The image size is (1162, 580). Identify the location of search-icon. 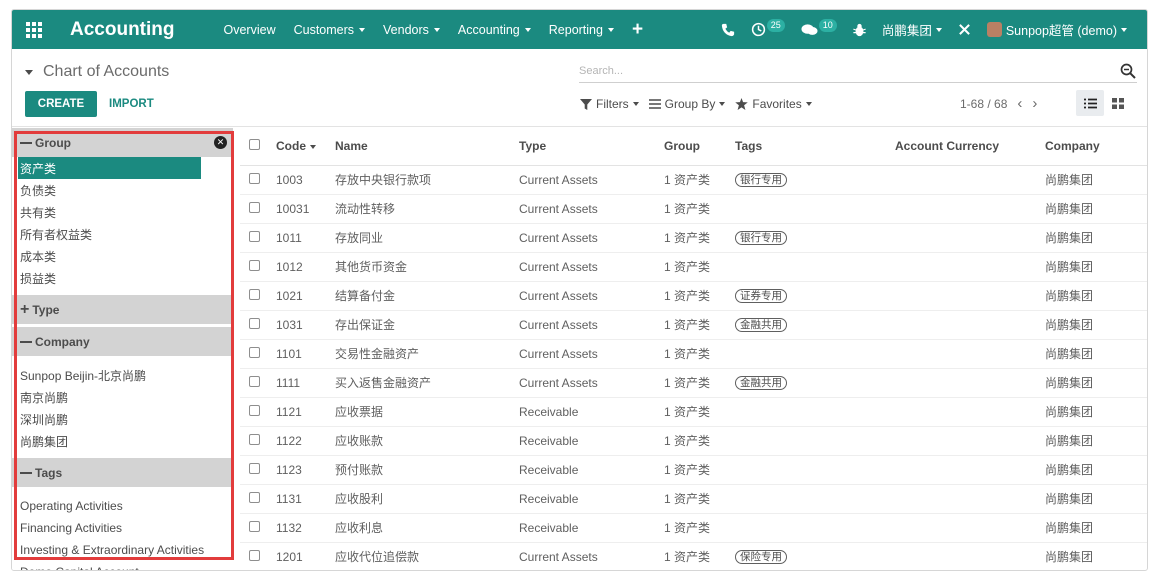
(1128, 71).